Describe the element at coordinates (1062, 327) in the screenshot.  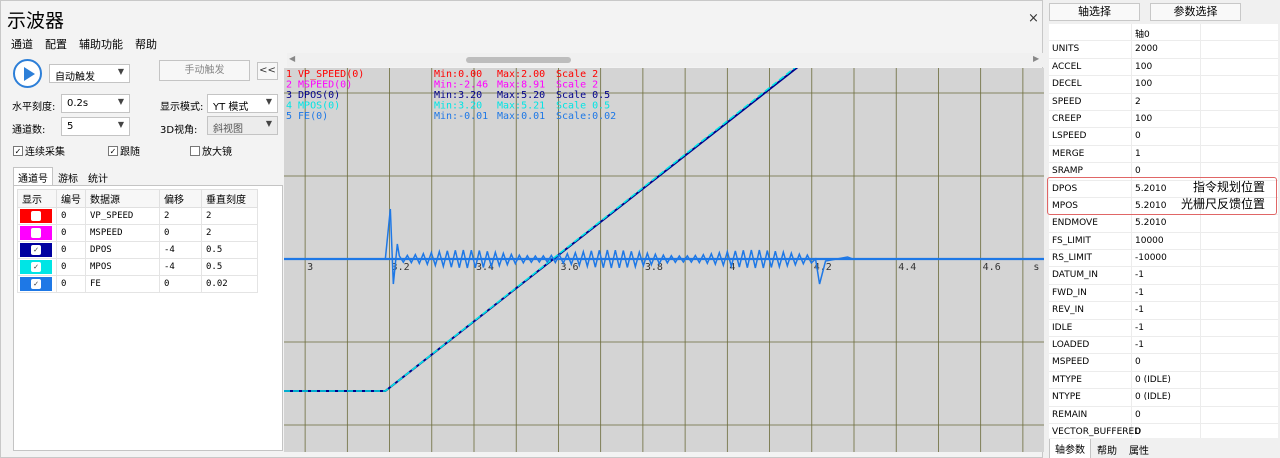
I see `param-key: IDLE` at that location.